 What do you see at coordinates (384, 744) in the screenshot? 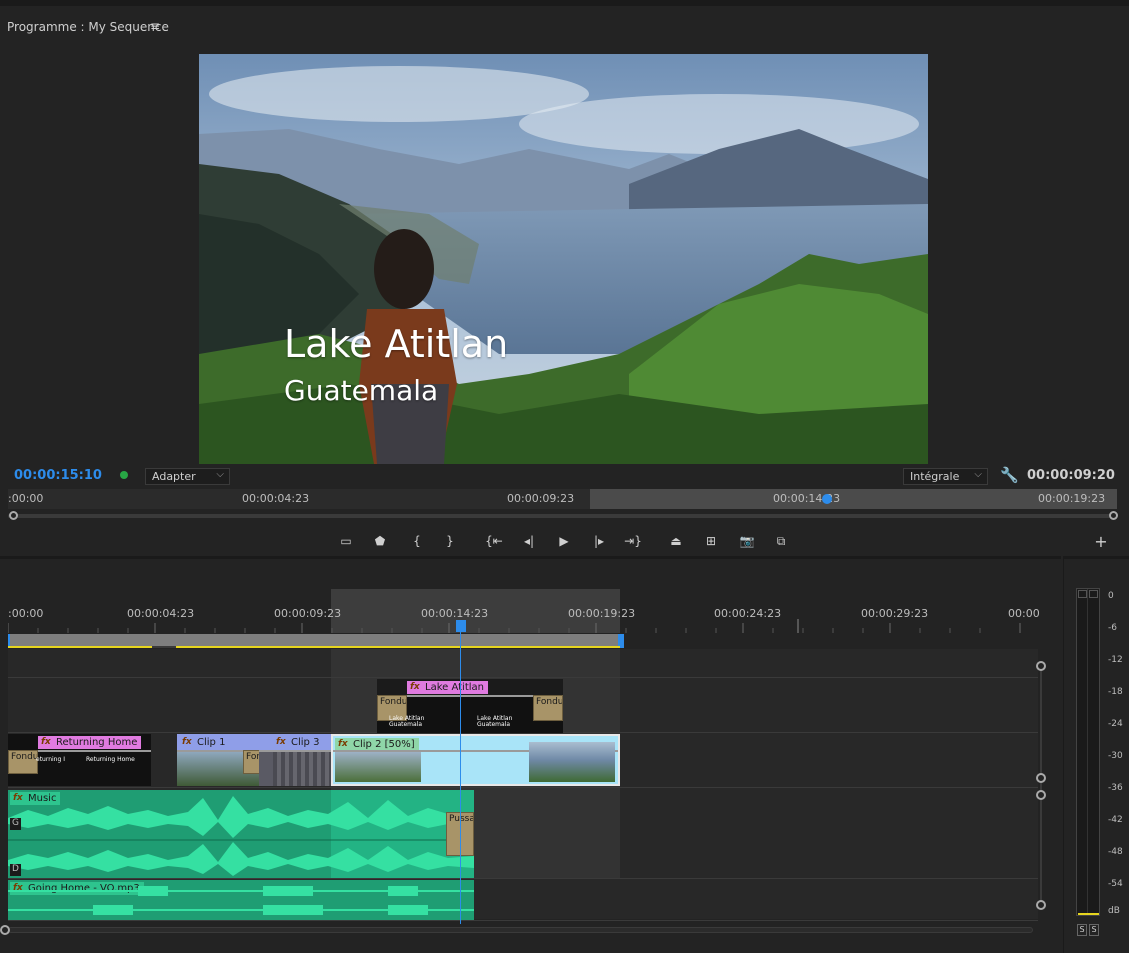
I see `clip-name: Clip 2 [50%]` at bounding box center [384, 744].